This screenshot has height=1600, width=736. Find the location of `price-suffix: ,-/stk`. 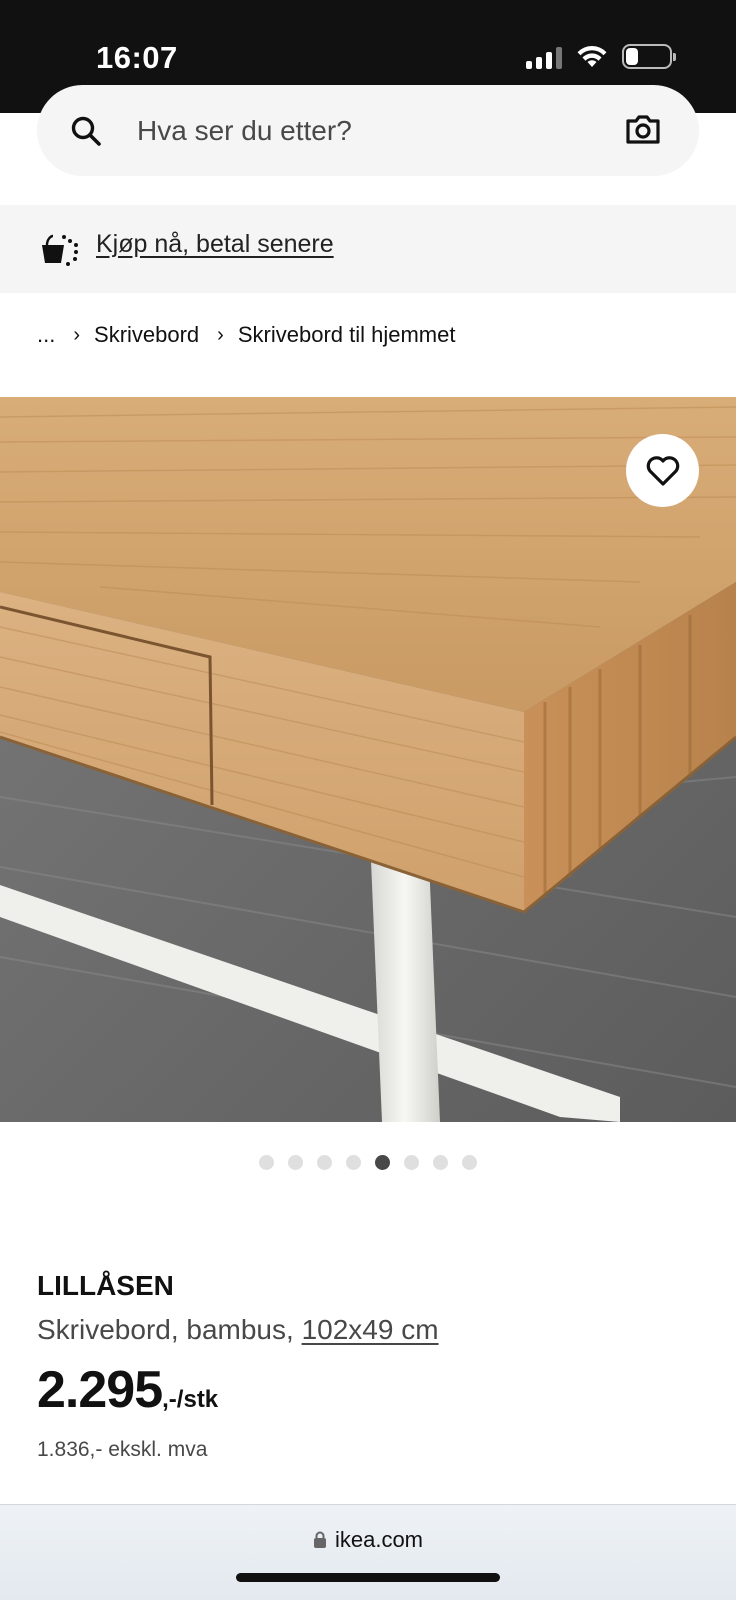

price-suffix: ,-/stk is located at coordinates (190, 1399).